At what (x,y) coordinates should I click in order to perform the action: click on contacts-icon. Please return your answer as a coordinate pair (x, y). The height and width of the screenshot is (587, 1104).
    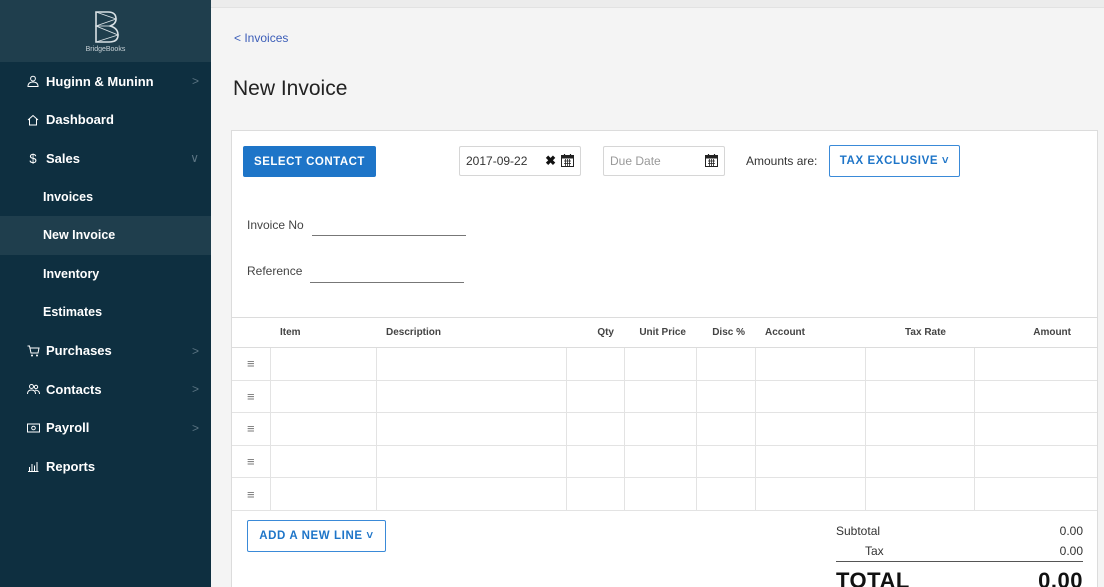
    Looking at the image, I should click on (33, 389).